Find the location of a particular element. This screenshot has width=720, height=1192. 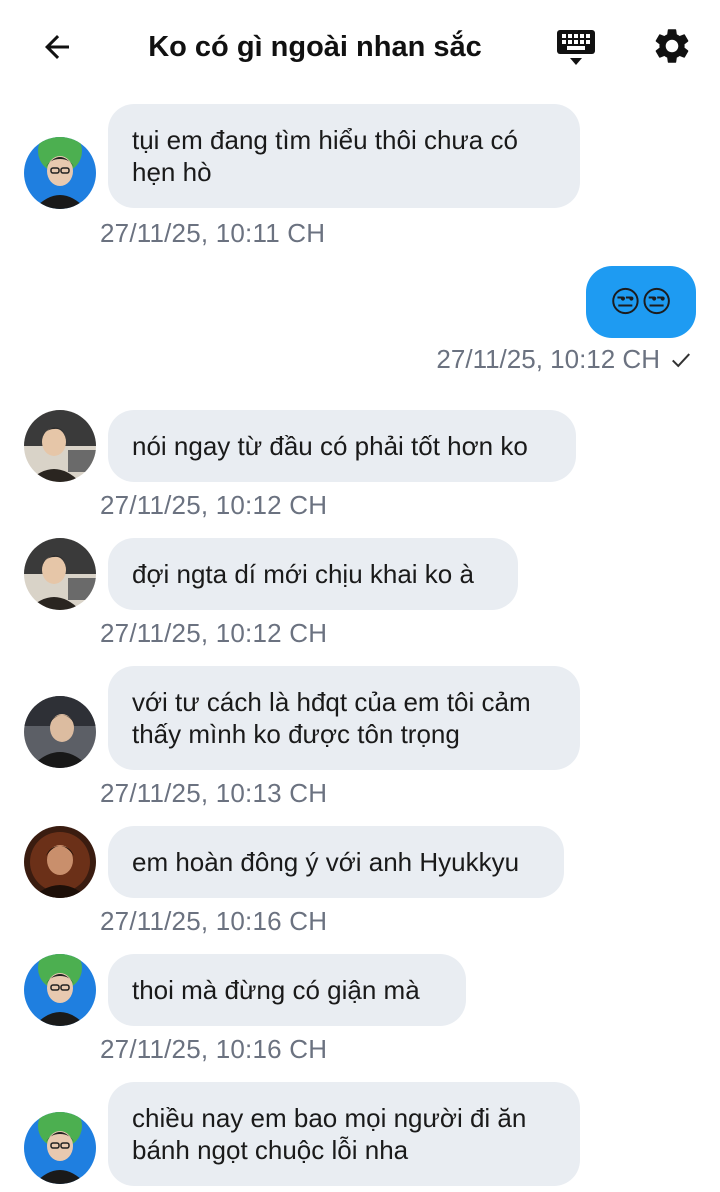

message-text: đợi ngta dí mới chịu khai ko à is located at coordinates (303, 574).